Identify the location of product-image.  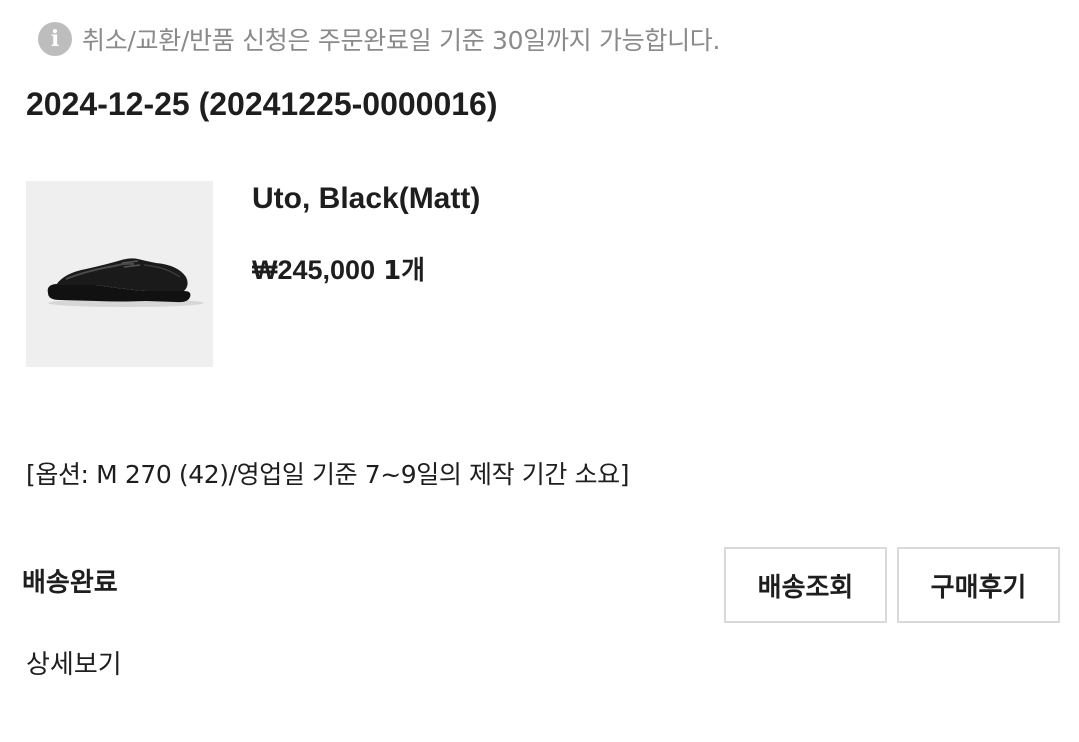
(119, 274).